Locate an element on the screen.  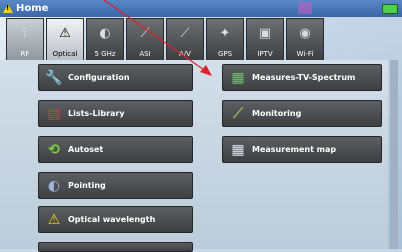
indicator-icon is located at coordinates (305, 8).